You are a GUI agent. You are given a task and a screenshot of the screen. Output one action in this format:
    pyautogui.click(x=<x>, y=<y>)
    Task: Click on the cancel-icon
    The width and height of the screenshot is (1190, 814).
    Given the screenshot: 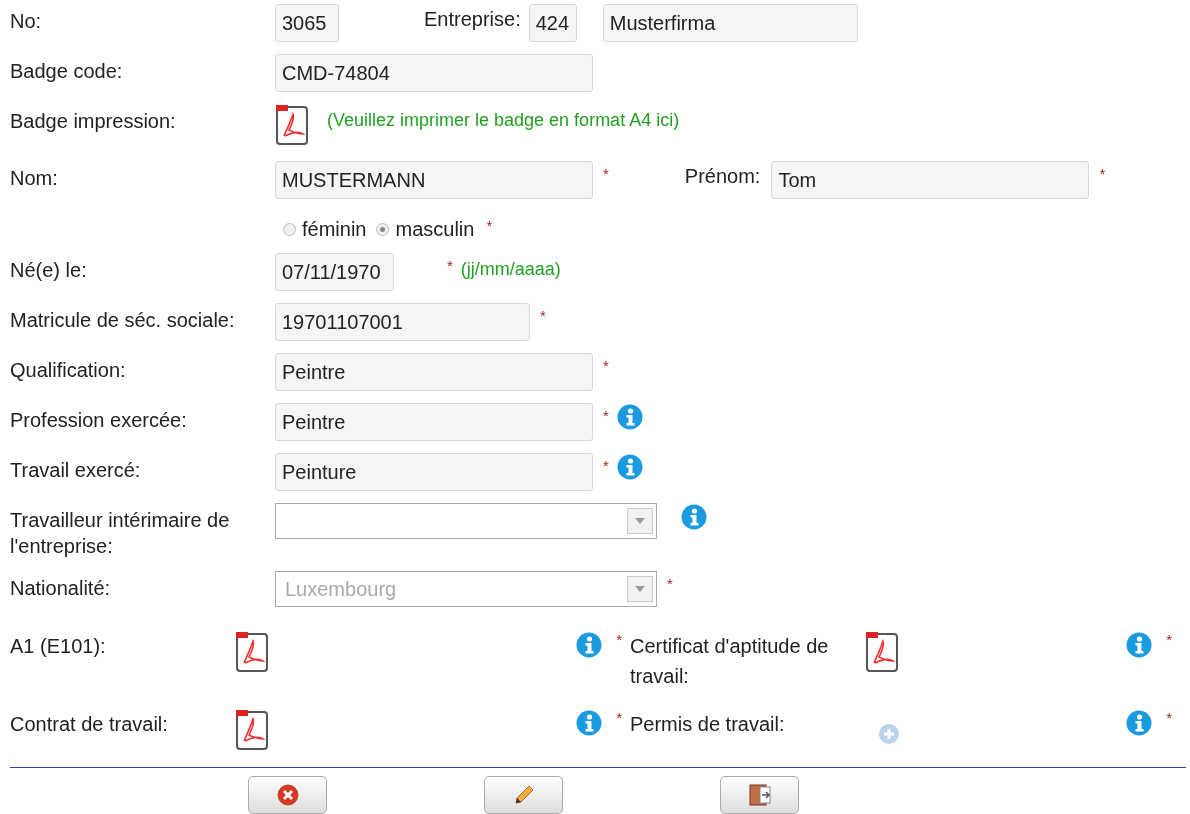 What is the action you would take?
    pyautogui.click(x=287, y=795)
    